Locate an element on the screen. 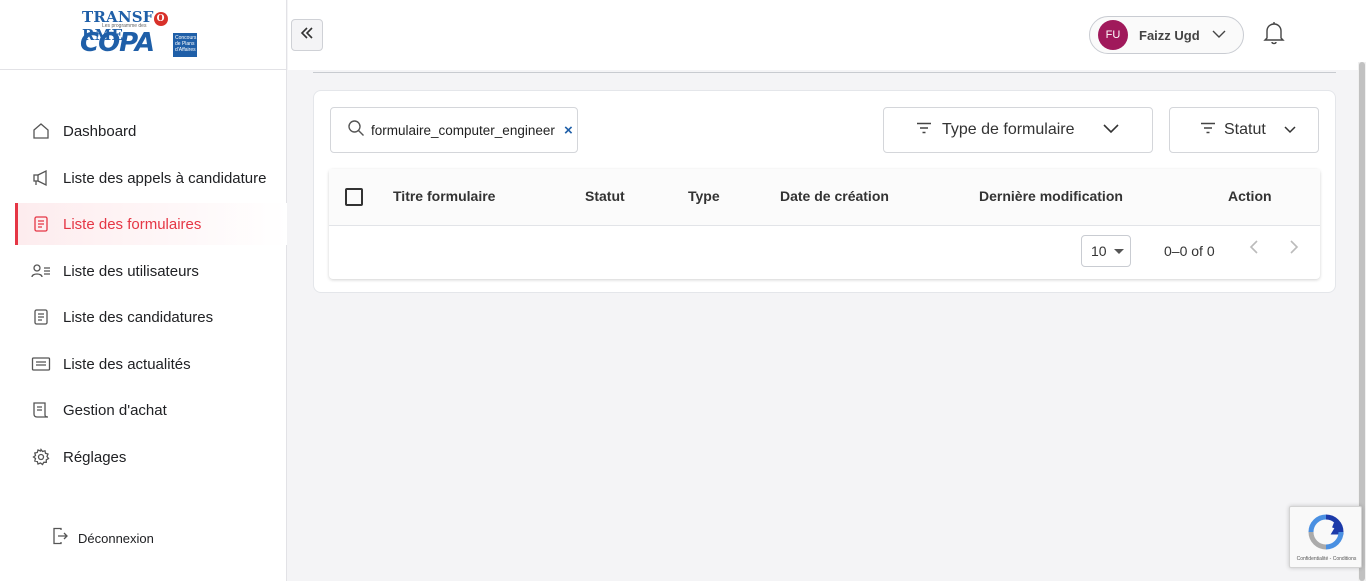  type-formulaire-filter: Type de formulaire is located at coordinates (1018, 130).